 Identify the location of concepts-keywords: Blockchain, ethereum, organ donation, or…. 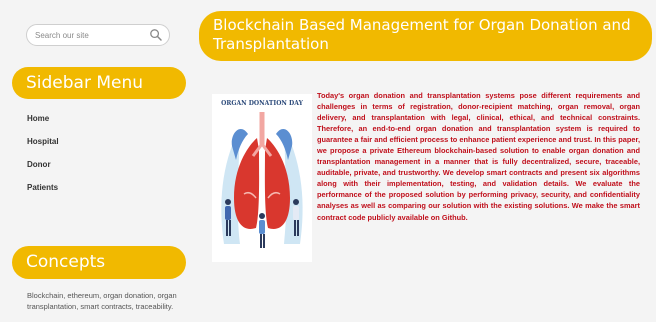
(102, 301).